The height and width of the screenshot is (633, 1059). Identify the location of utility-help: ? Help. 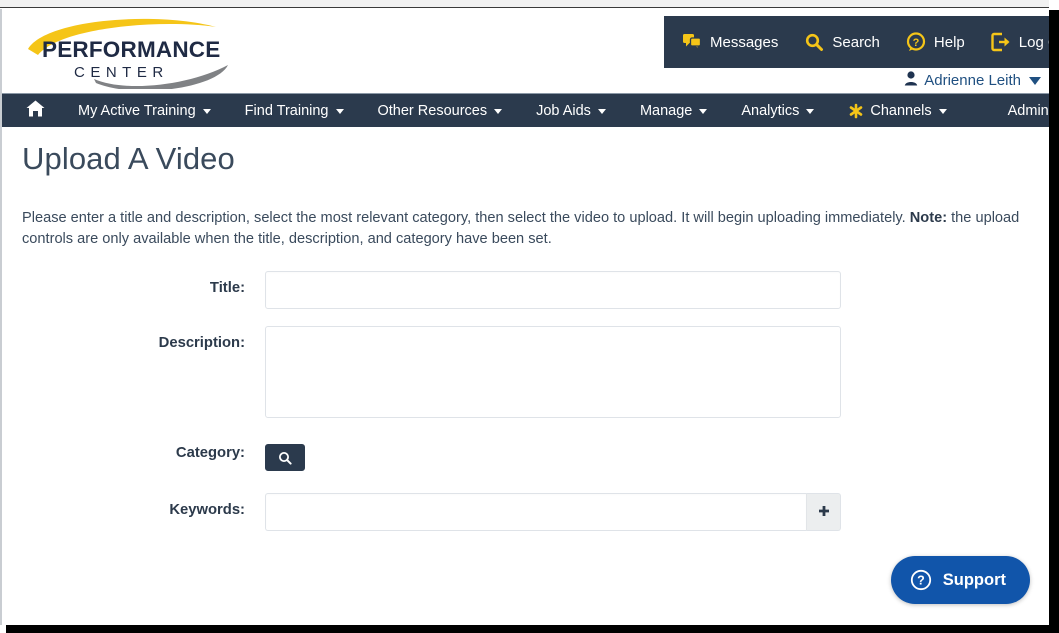
(935, 42).